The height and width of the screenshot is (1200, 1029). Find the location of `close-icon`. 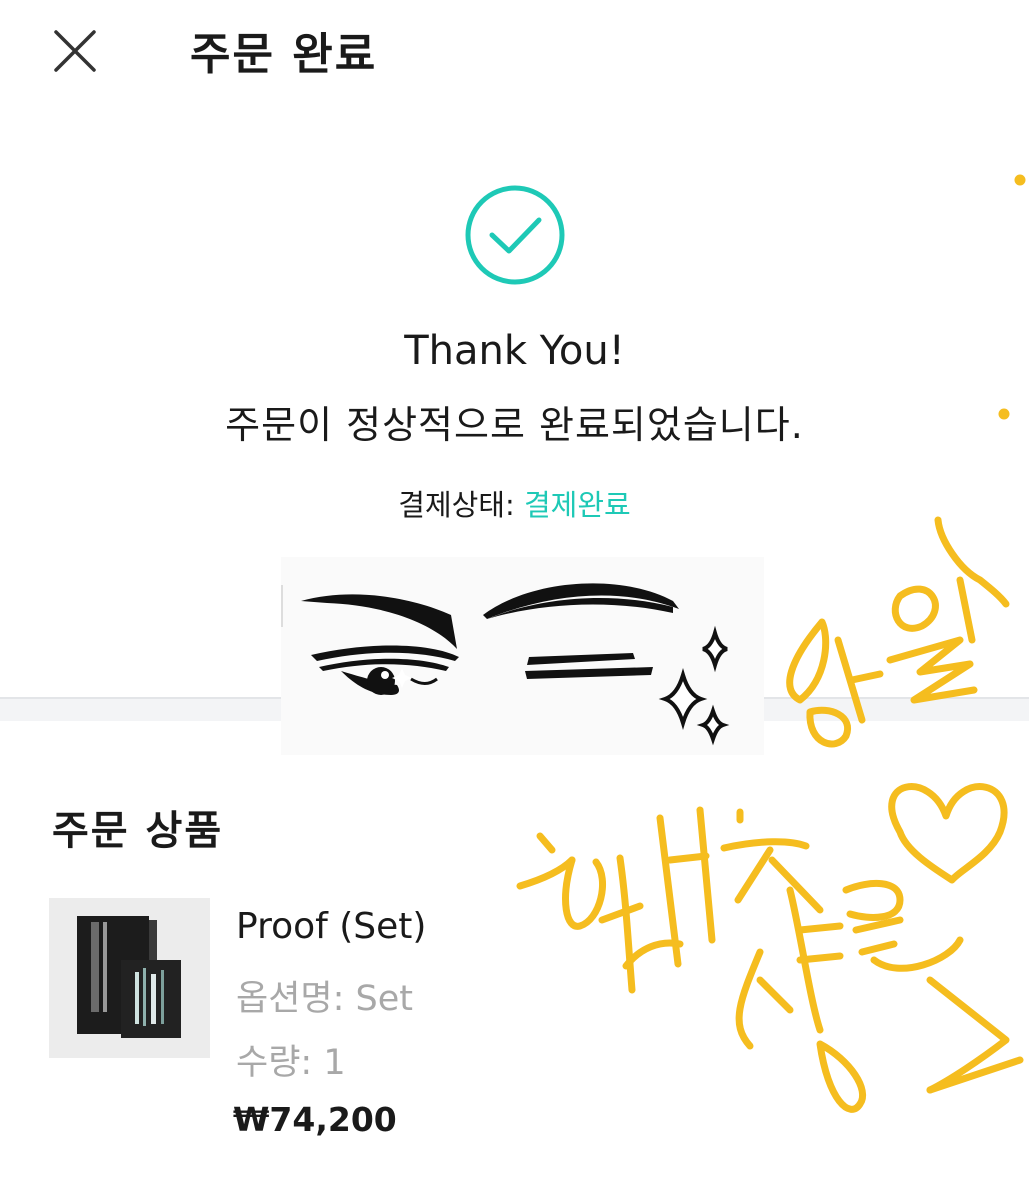

close-icon is located at coordinates (75, 51).